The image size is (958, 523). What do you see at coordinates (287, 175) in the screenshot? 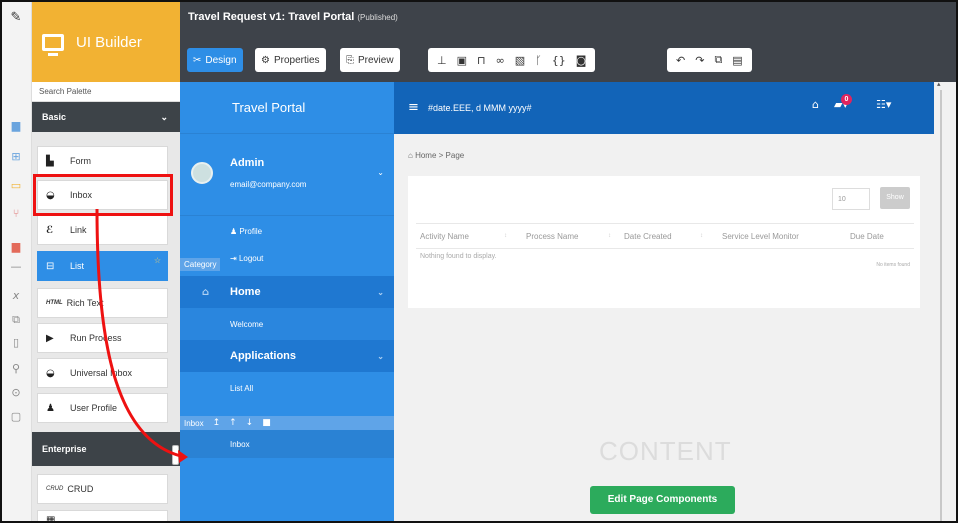
I see `user-panel: Admin email@company.com ⌄` at bounding box center [287, 175].